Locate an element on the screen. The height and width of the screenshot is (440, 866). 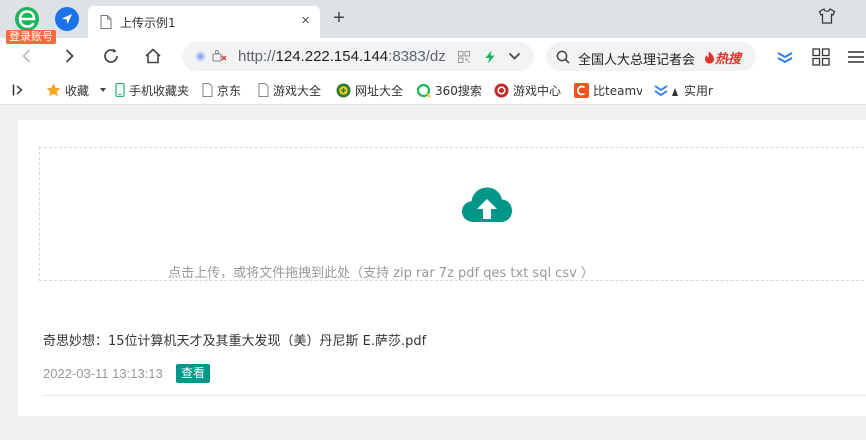
search360-icon is located at coordinates (423, 90).